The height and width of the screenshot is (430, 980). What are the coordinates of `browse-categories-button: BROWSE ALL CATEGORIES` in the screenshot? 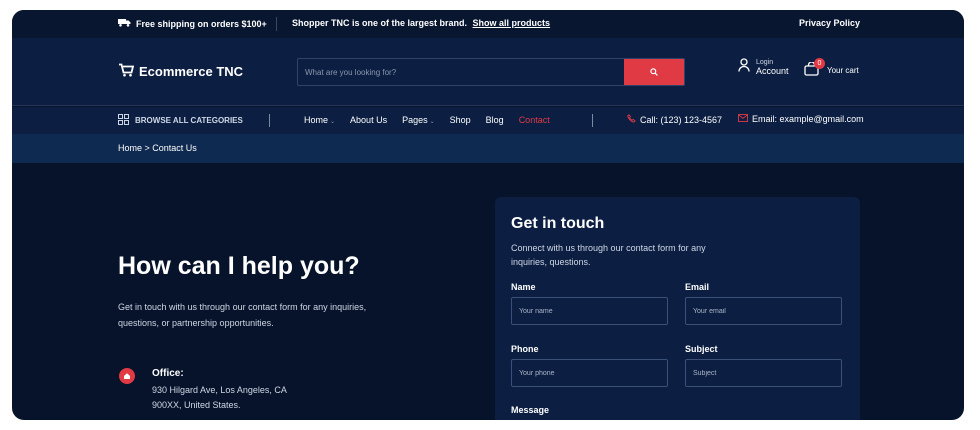 It's located at (180, 120).